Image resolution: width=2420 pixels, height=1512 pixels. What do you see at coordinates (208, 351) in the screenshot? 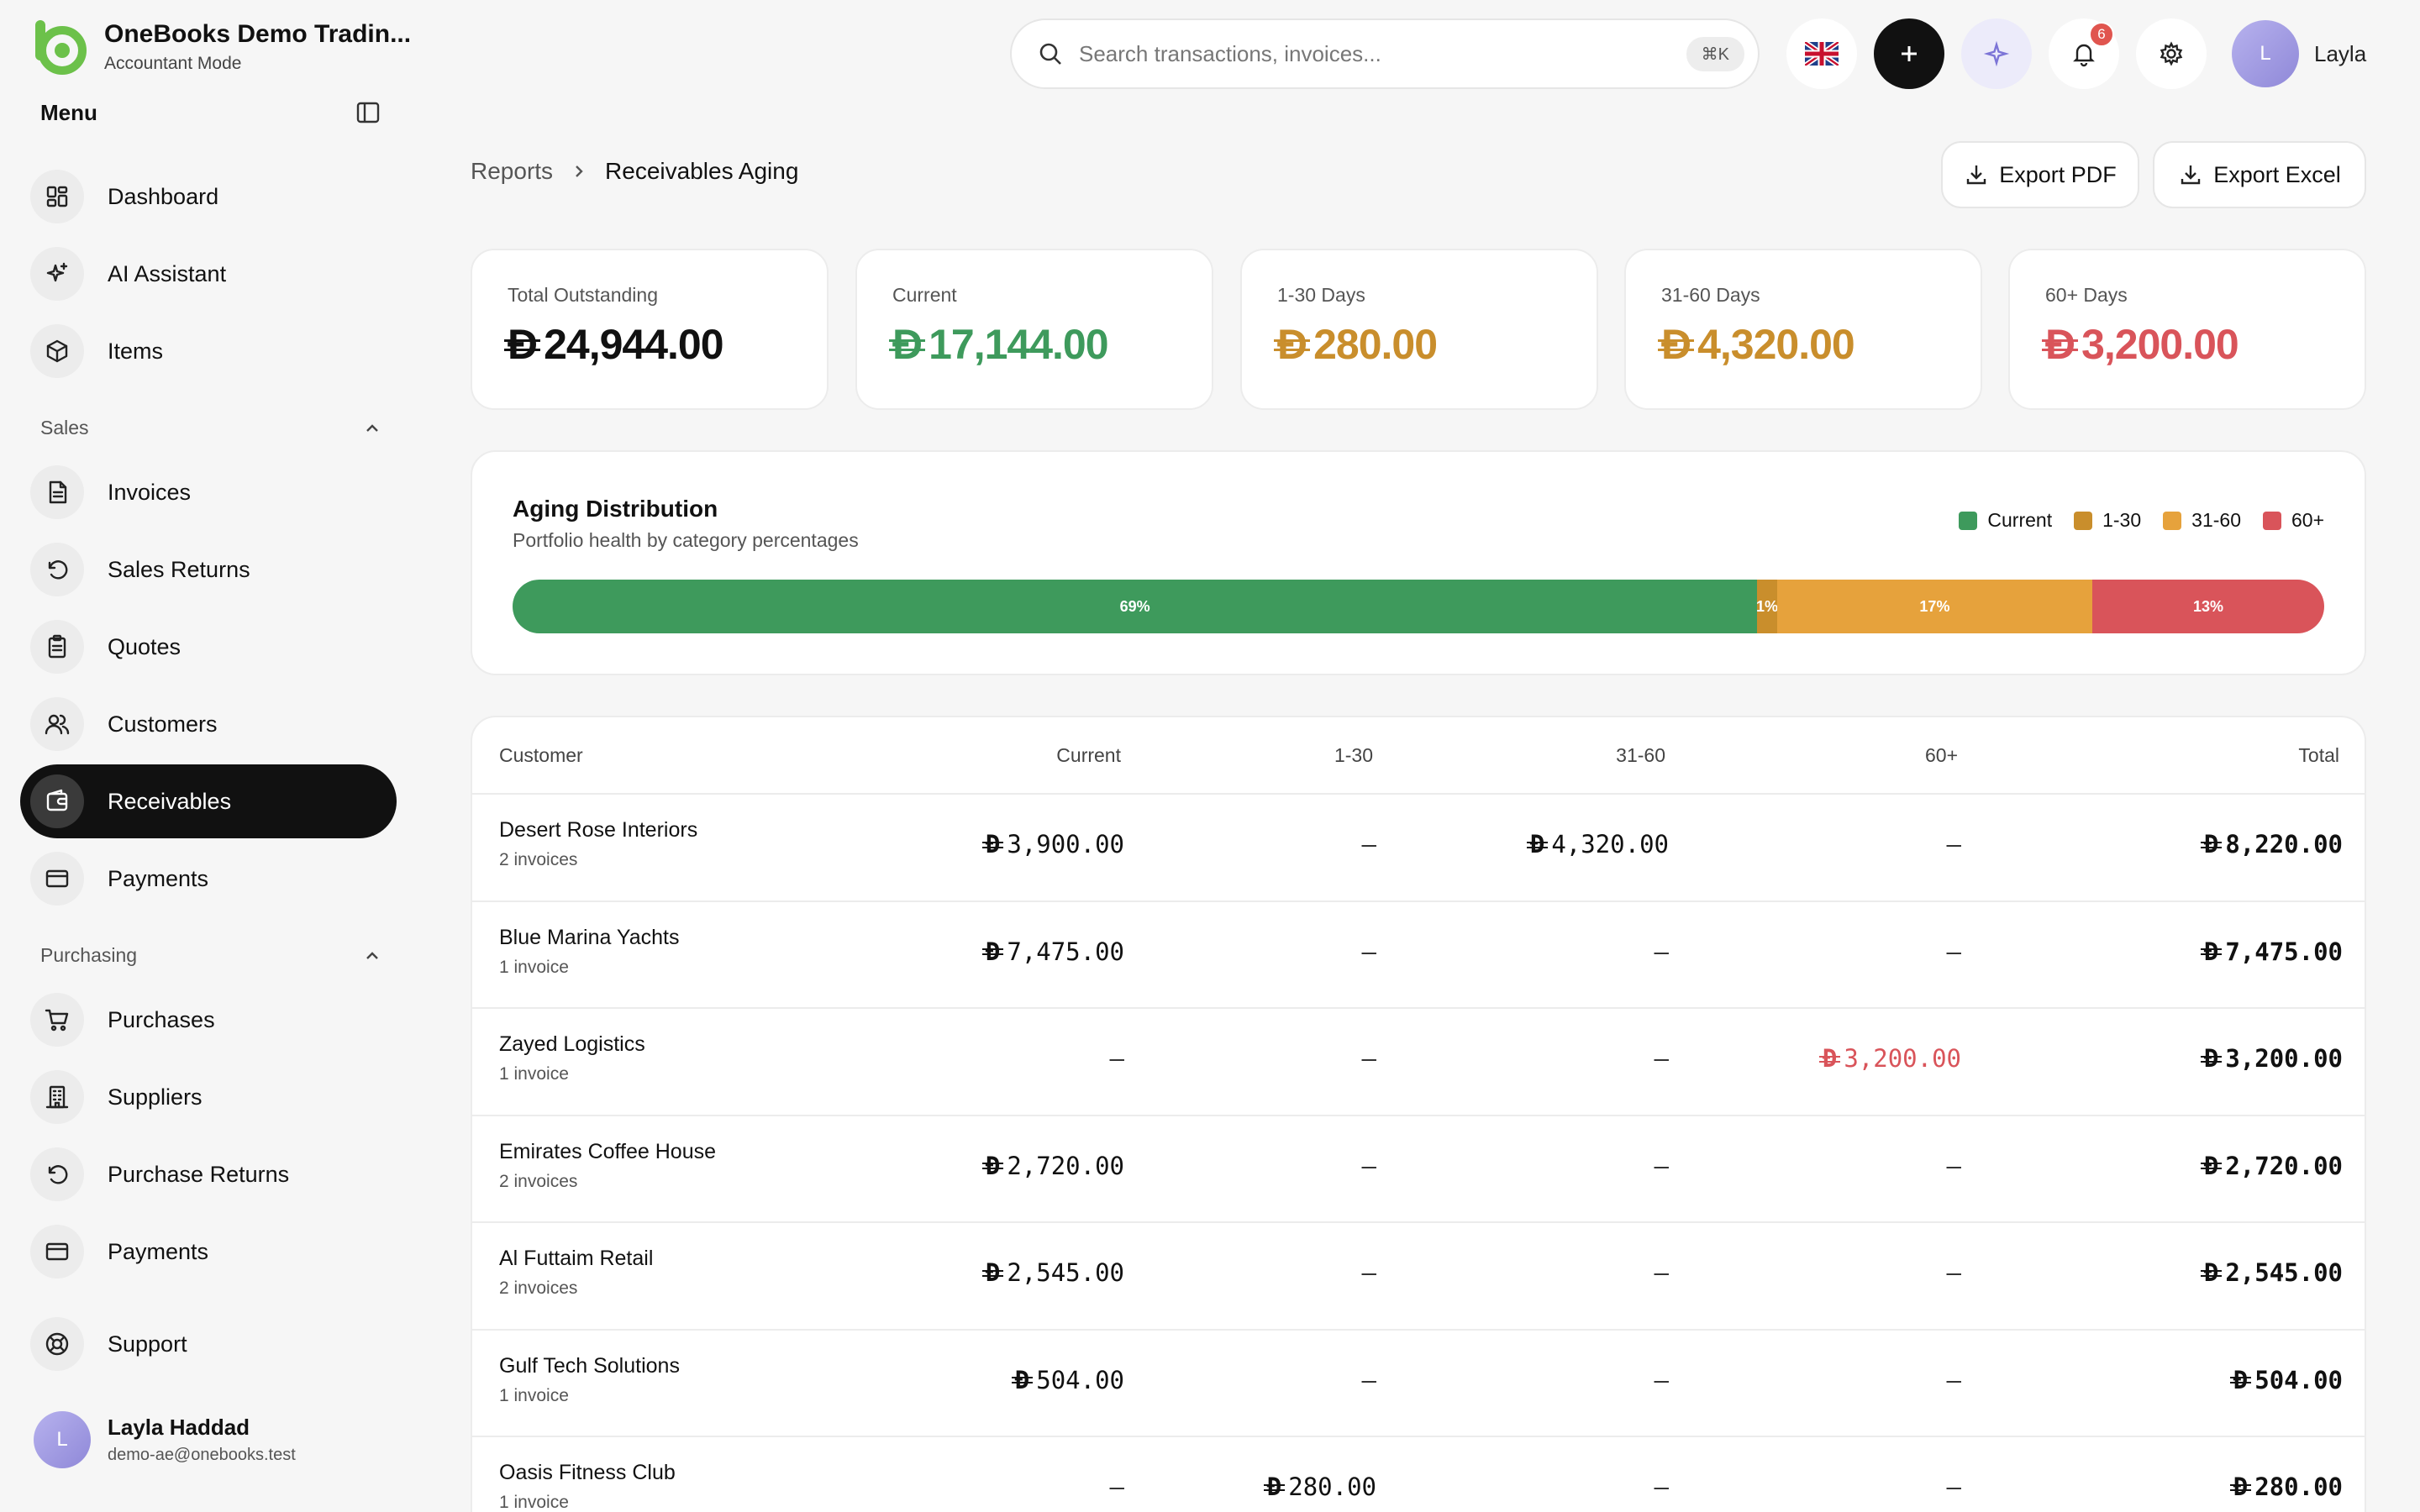
I see `sidebar-item-items: Items` at bounding box center [208, 351].